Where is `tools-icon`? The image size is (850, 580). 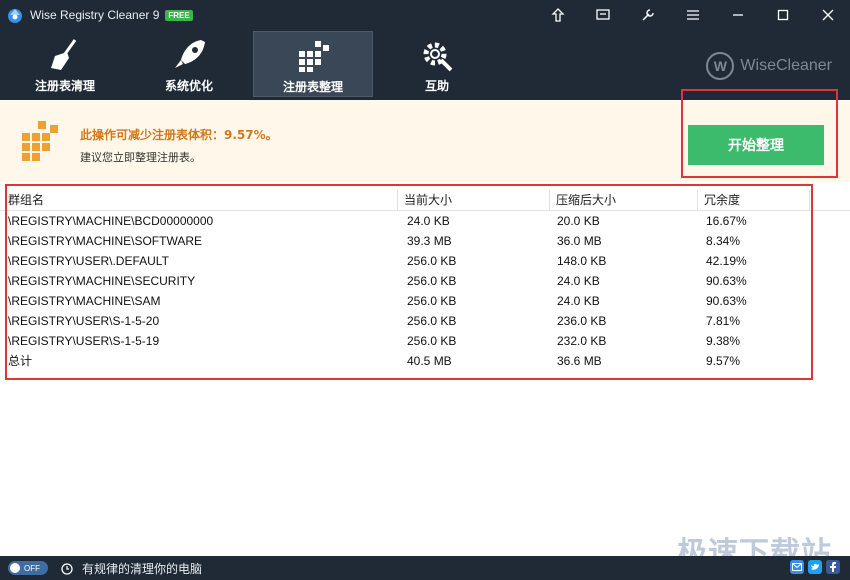
tools-icon is located at coordinates (647, 15).